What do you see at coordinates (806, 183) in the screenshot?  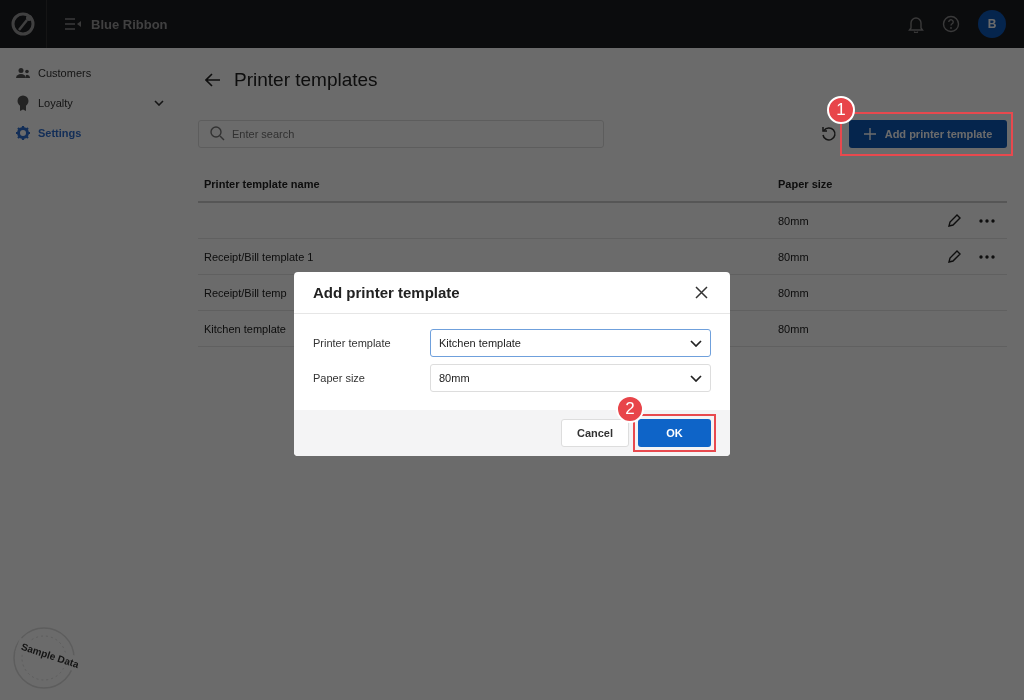 I see `column-header: Paper size` at bounding box center [806, 183].